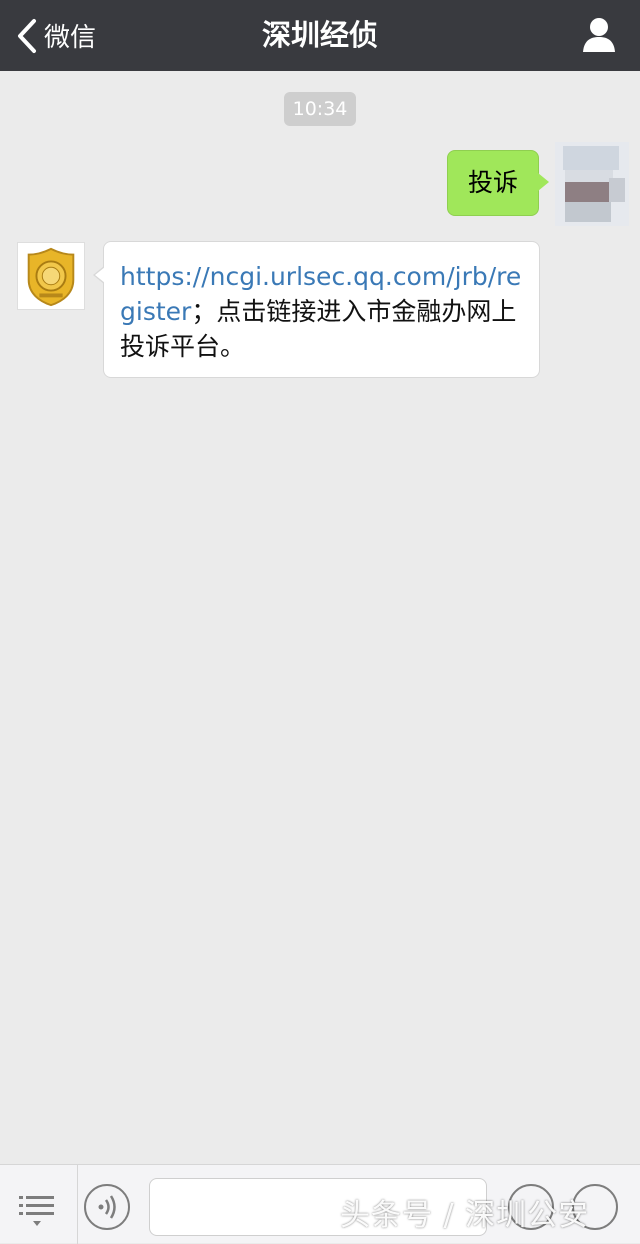  I want to click on outgoing-message-bubble: 投诉, so click(498, 183).